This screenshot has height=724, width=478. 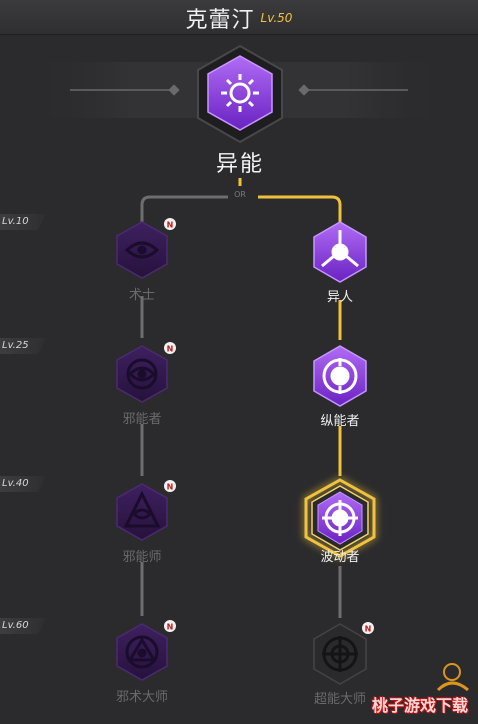 I want to click on left-node-1: N, so click(x=146, y=248).